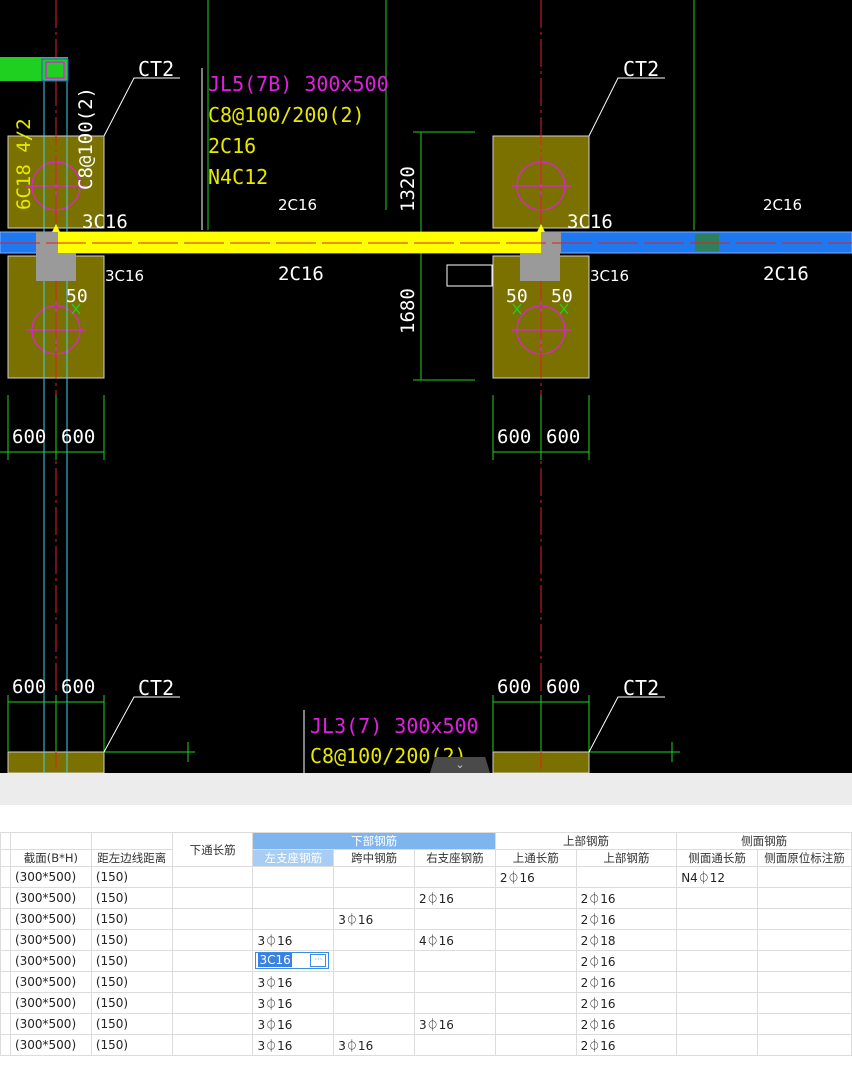 The width and height of the screenshot is (852, 1075). Describe the element at coordinates (318, 960) in the screenshot. I see `ellipsis-icon: ···` at that location.